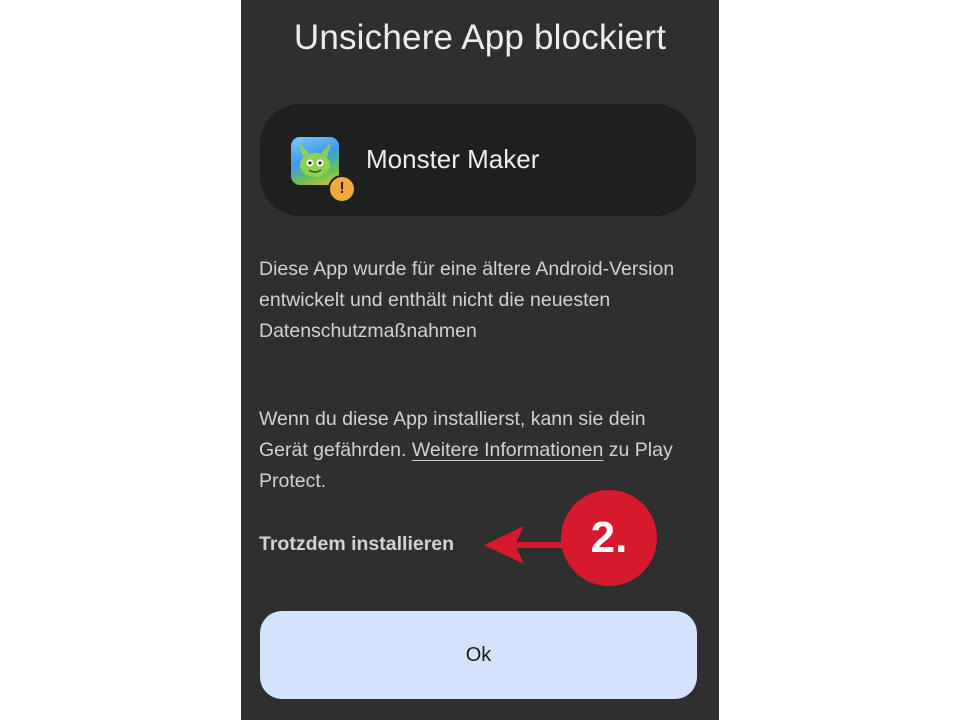  What do you see at coordinates (526, 545) in the screenshot?
I see `annotation-arrow` at bounding box center [526, 545].